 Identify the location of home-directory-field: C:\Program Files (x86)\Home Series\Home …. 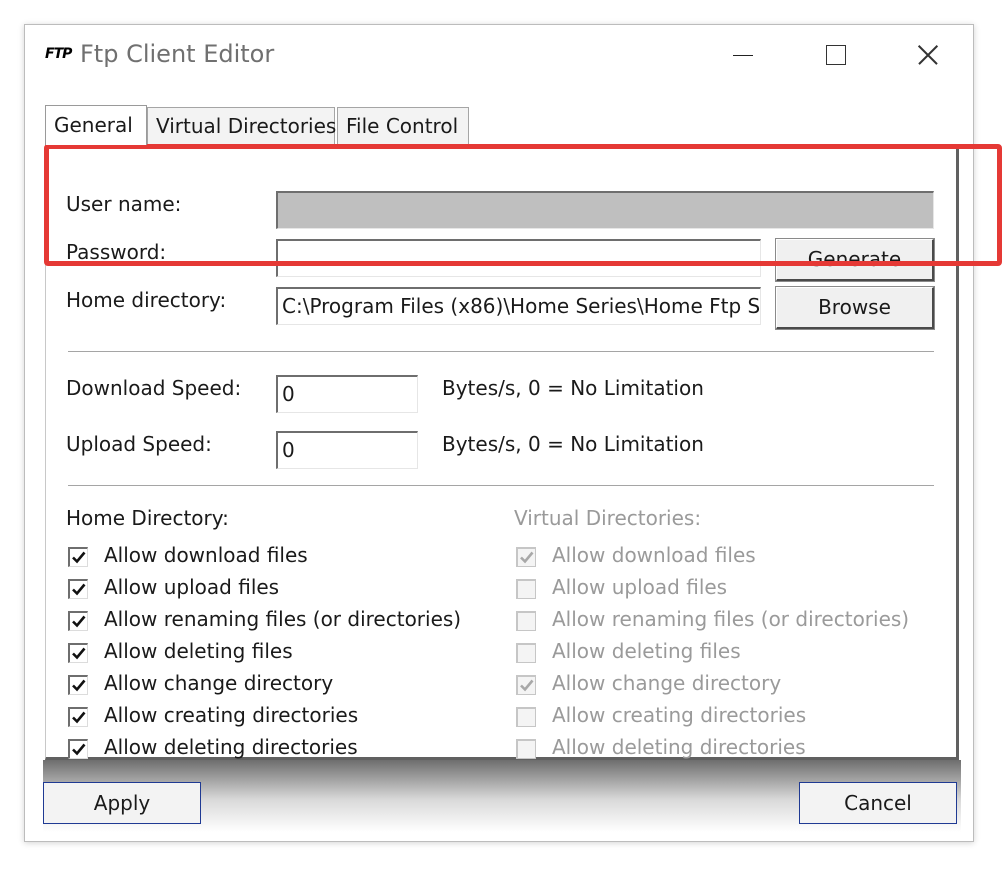
(518, 306).